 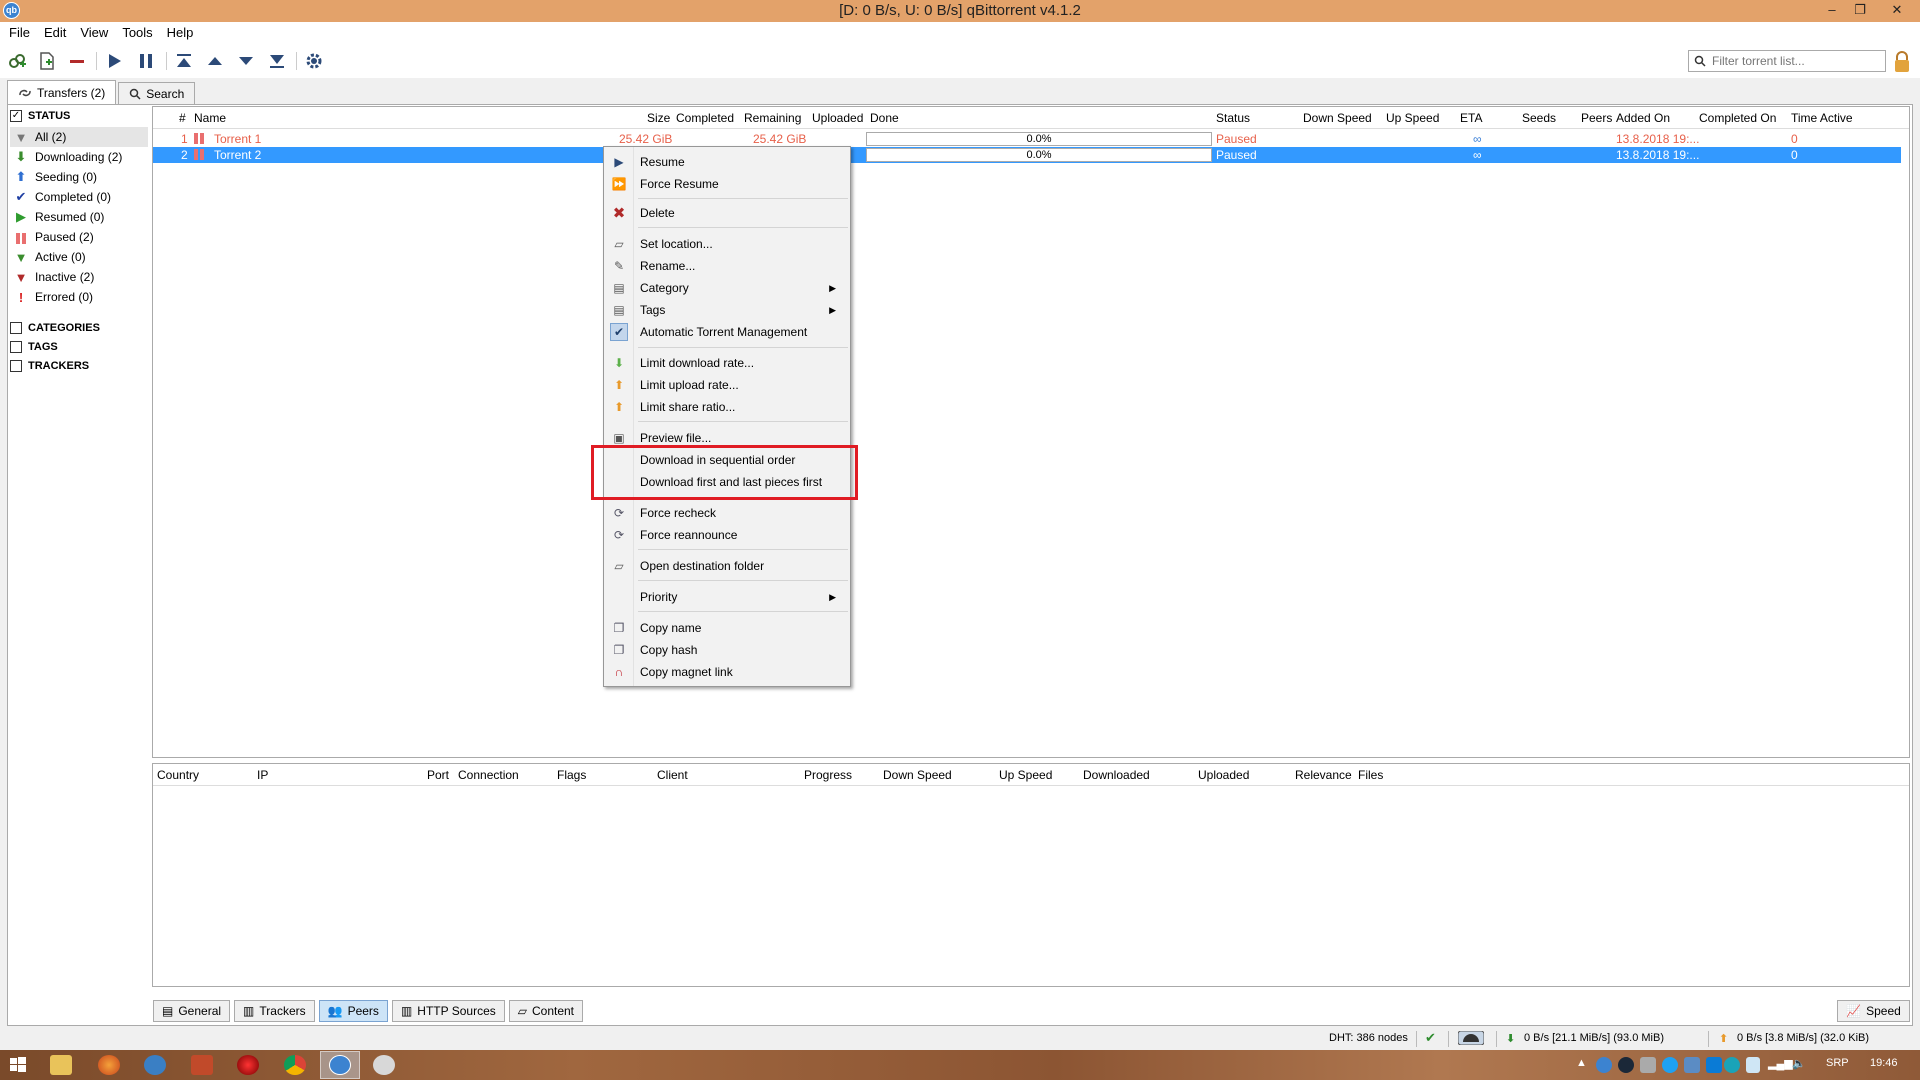 I want to click on col-header-completed: Completed, so click(x=705, y=118).